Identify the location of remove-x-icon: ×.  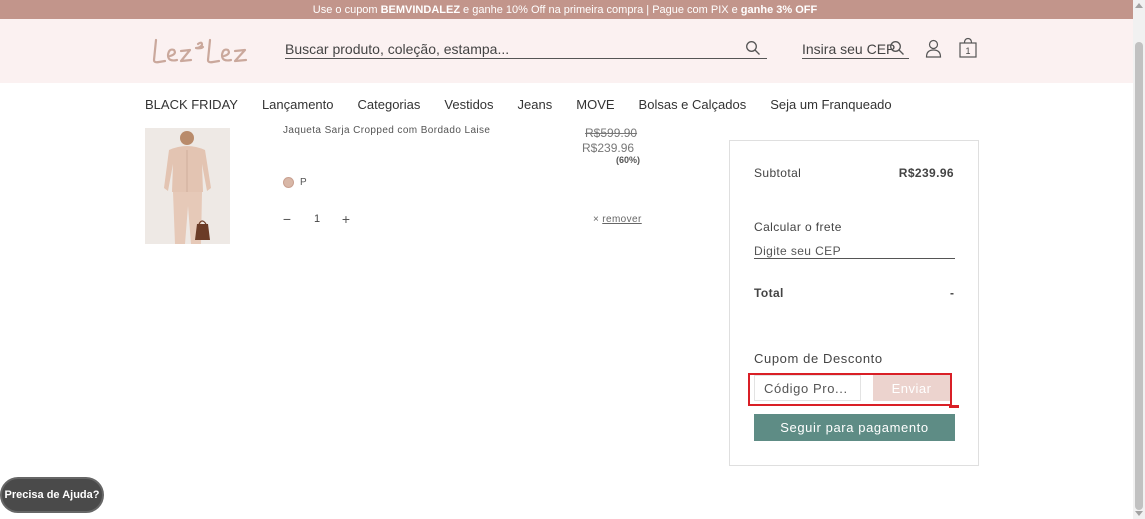
(596, 219).